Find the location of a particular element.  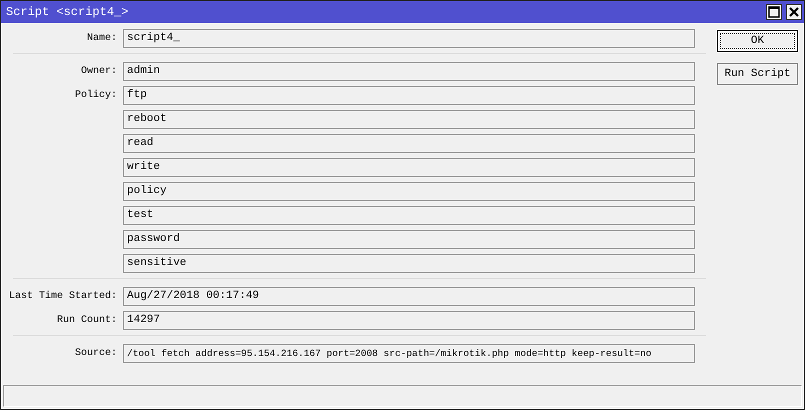

window-title: Script <script4_> is located at coordinates (67, 12).